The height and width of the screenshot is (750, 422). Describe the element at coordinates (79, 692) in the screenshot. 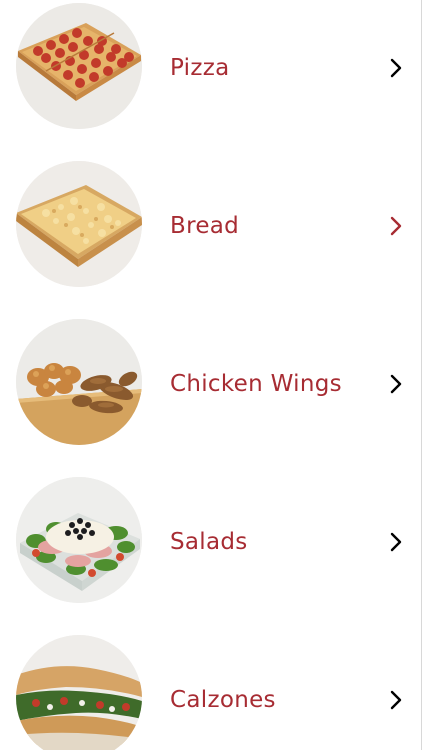

I see `calzone-image` at that location.